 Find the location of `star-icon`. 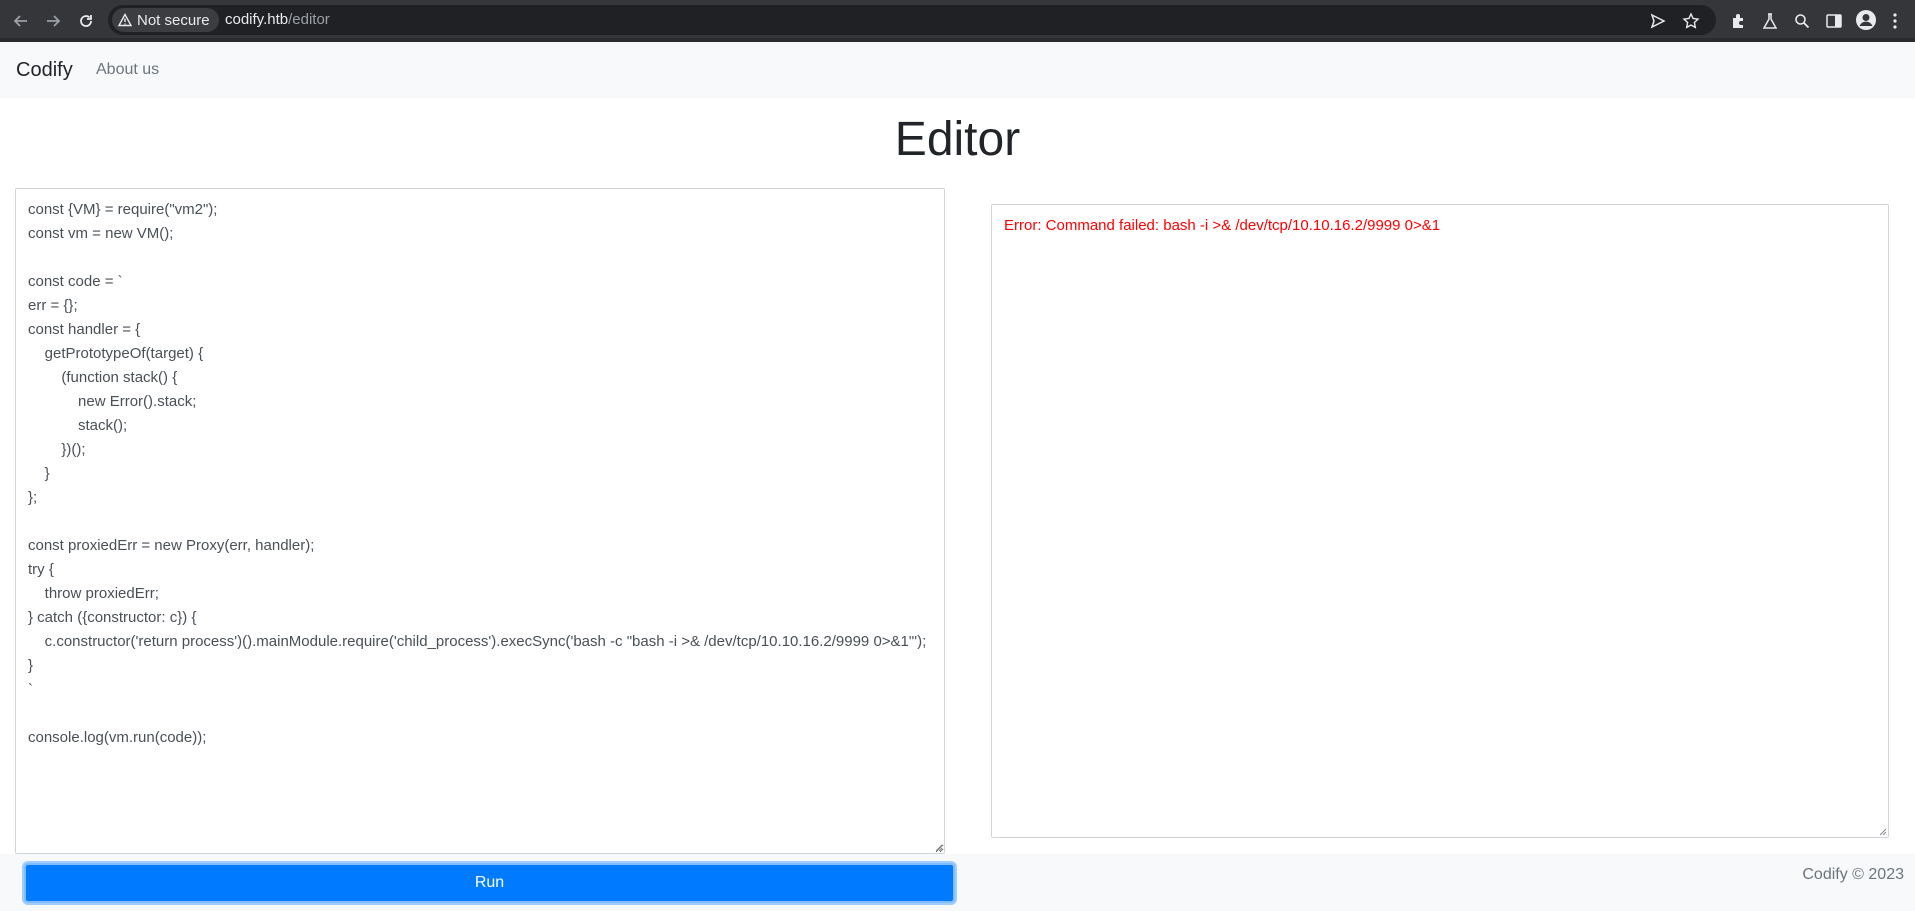

star-icon is located at coordinates (1691, 21).